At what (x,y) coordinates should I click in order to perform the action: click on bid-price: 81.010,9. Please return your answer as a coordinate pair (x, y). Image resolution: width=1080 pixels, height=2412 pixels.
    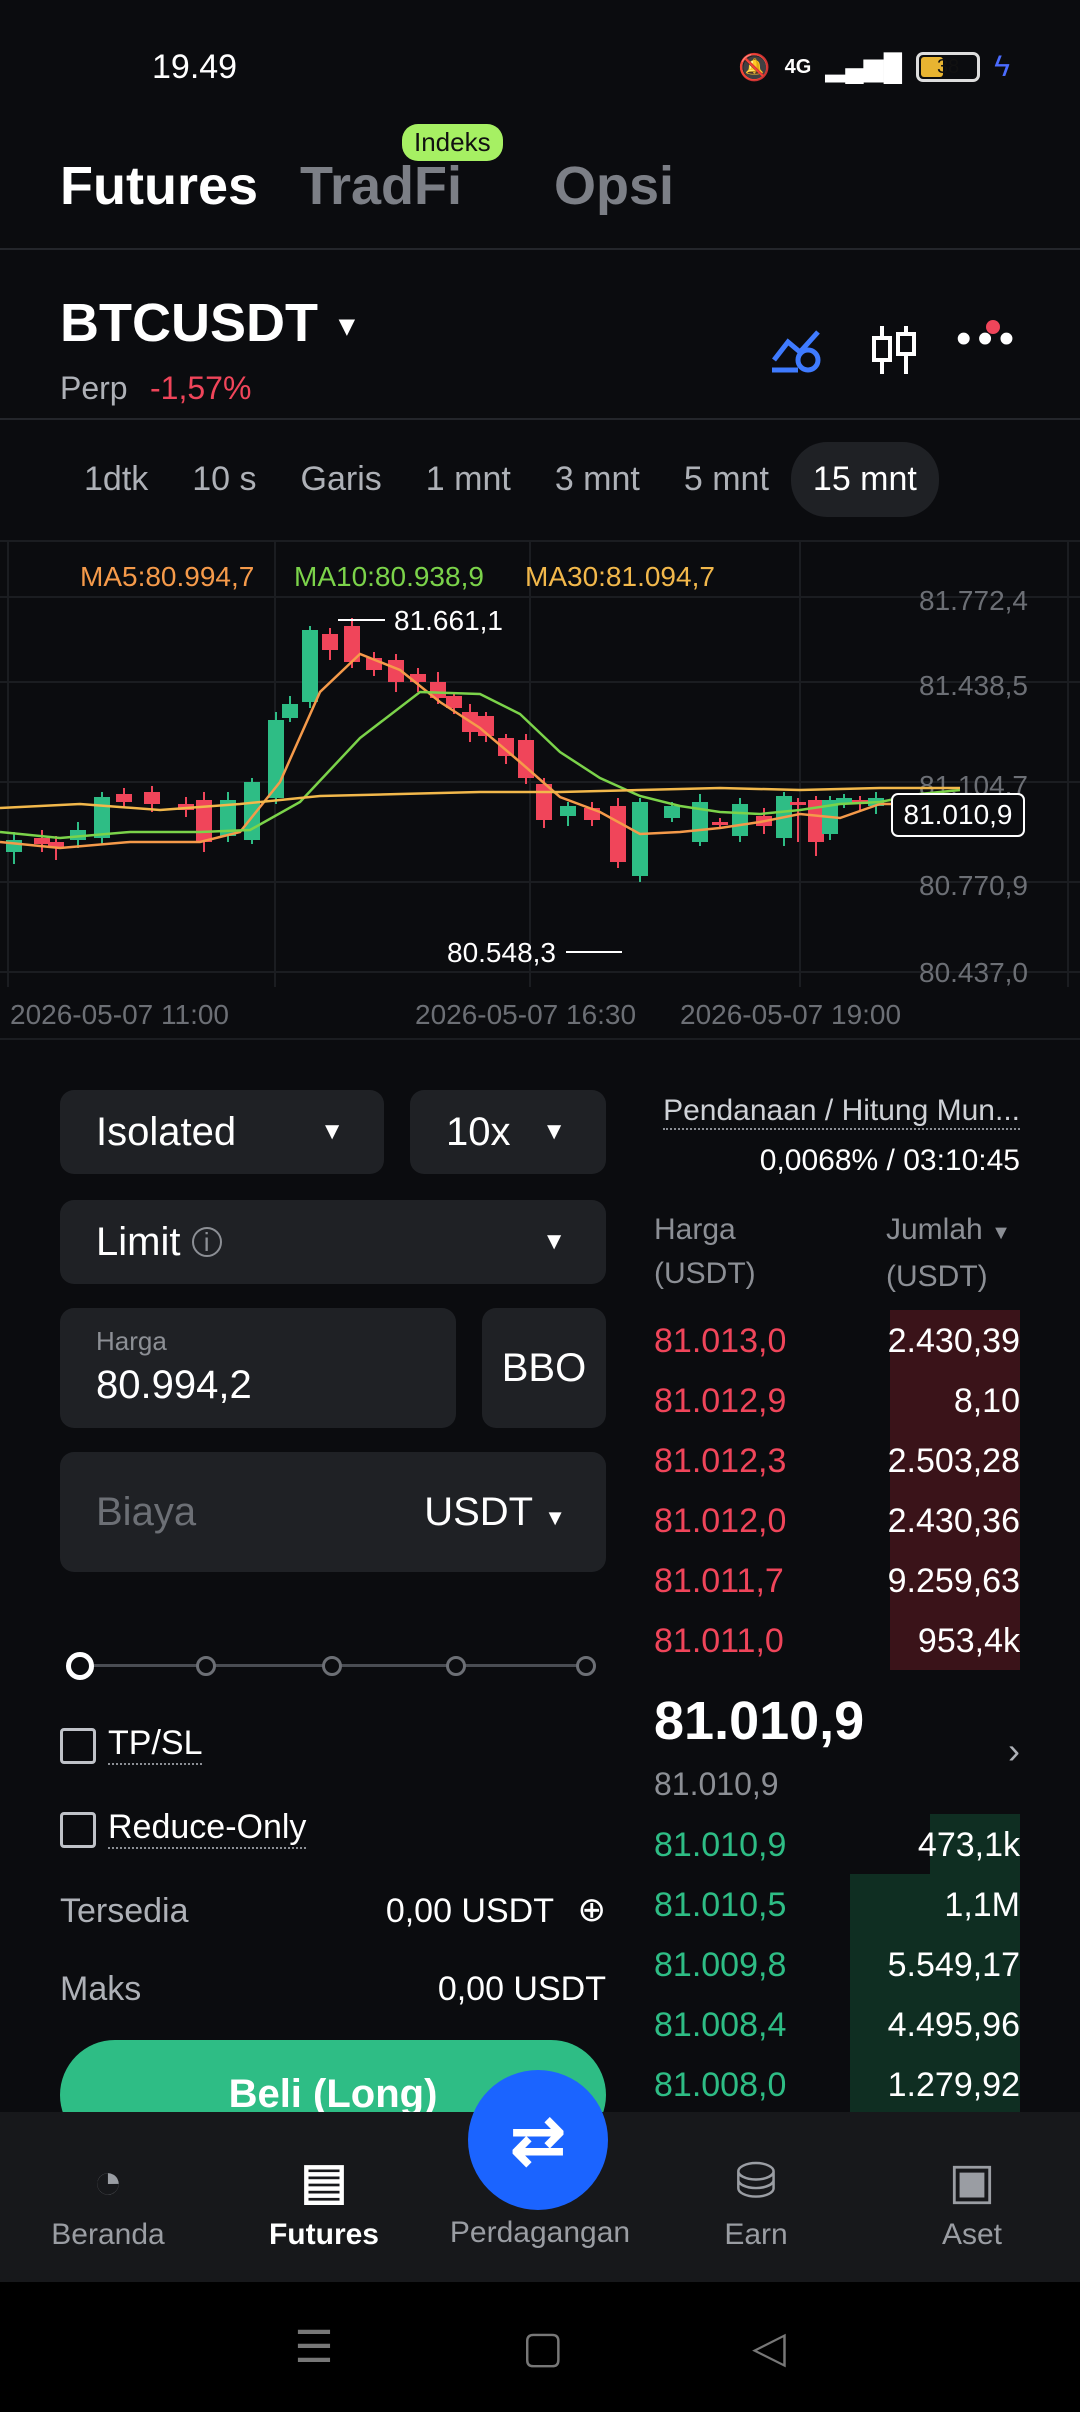
    Looking at the image, I should click on (720, 1845).